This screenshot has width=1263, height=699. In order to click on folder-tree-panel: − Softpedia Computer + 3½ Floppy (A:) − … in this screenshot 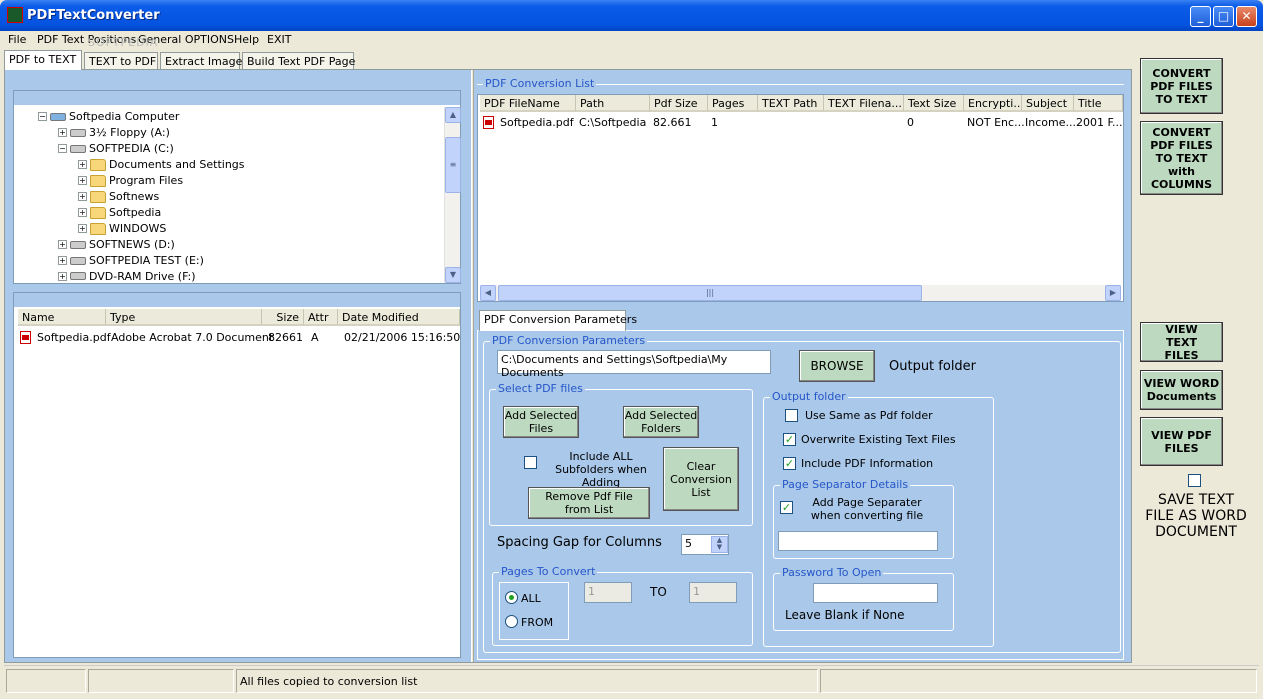, I will do `click(237, 187)`.